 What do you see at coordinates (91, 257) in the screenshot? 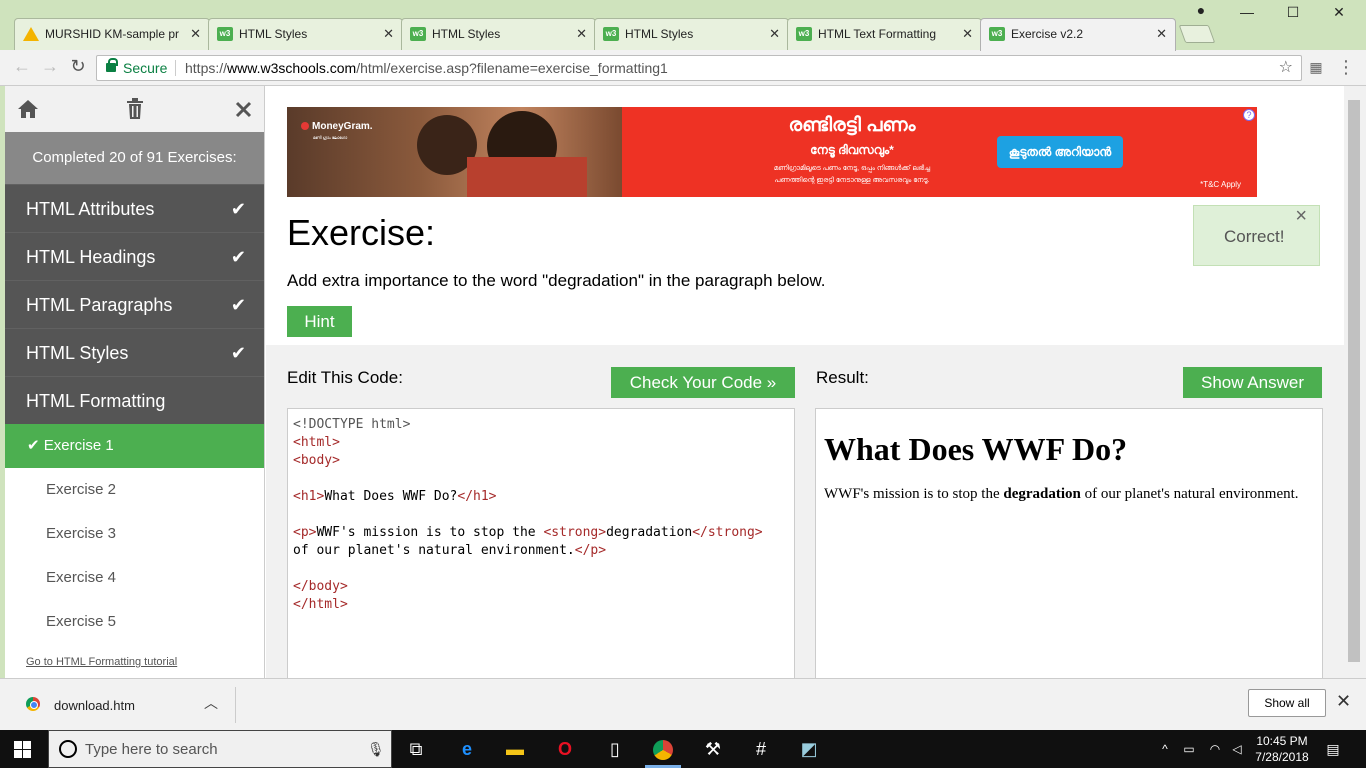
I see `sidebar-item-label: HTML Headings` at bounding box center [91, 257].